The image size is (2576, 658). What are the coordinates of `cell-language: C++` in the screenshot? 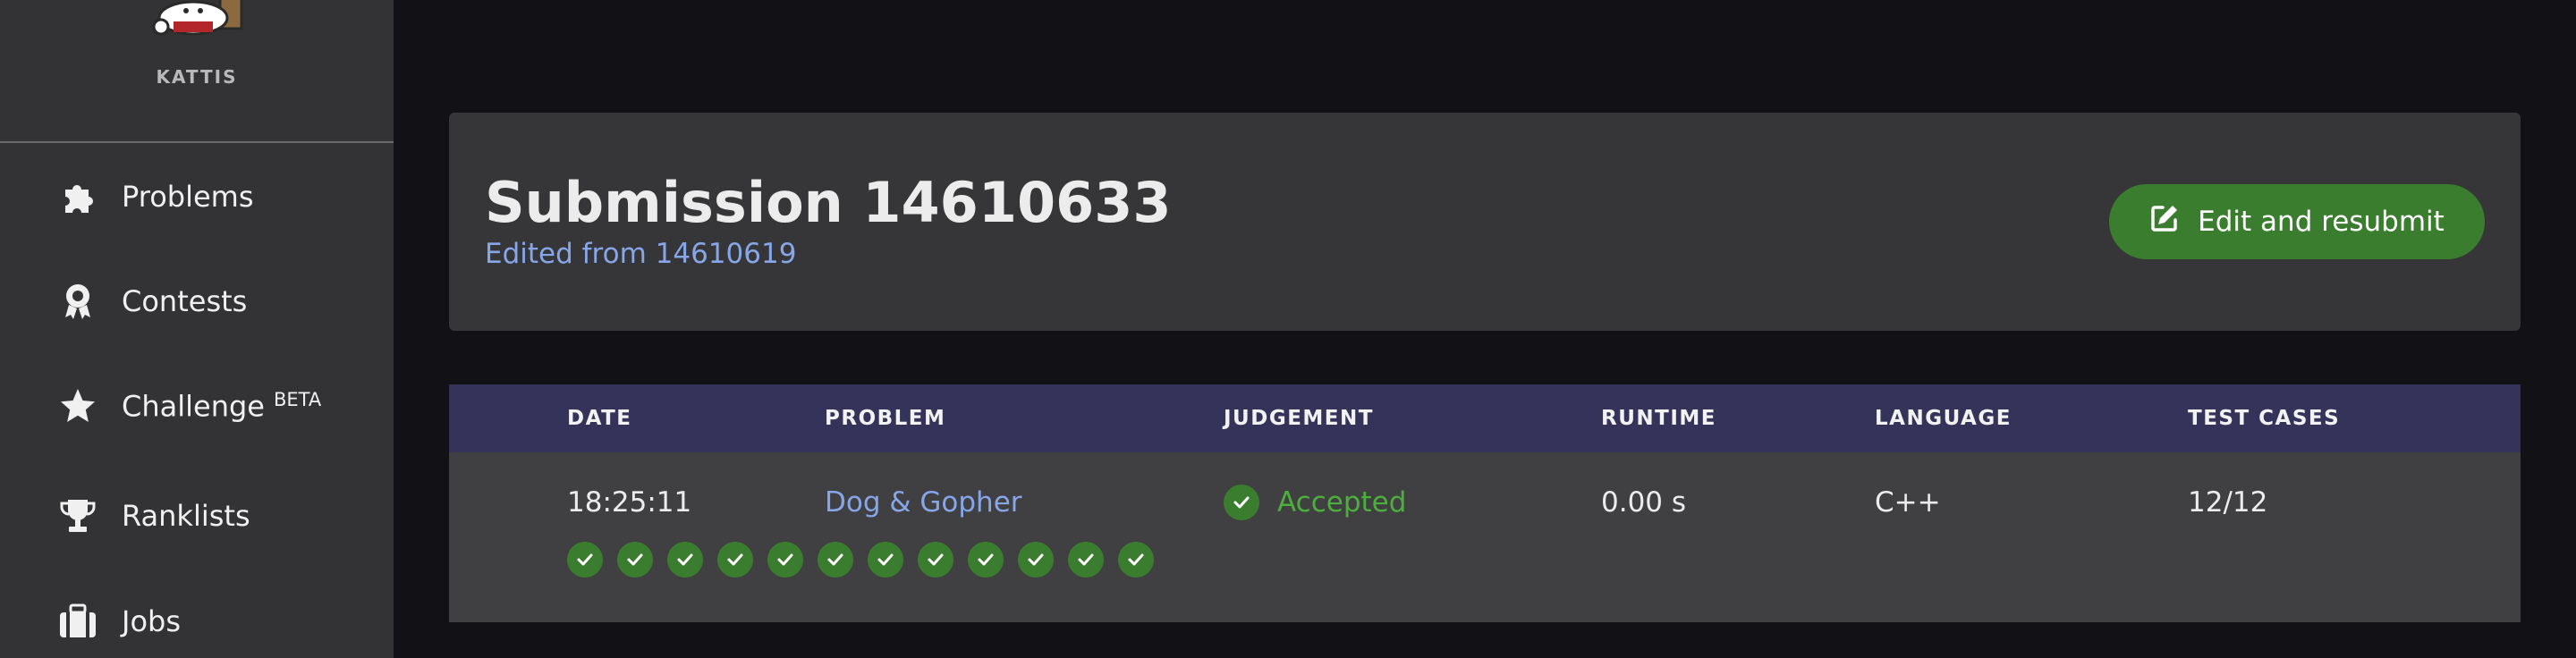 It's located at (1908, 502).